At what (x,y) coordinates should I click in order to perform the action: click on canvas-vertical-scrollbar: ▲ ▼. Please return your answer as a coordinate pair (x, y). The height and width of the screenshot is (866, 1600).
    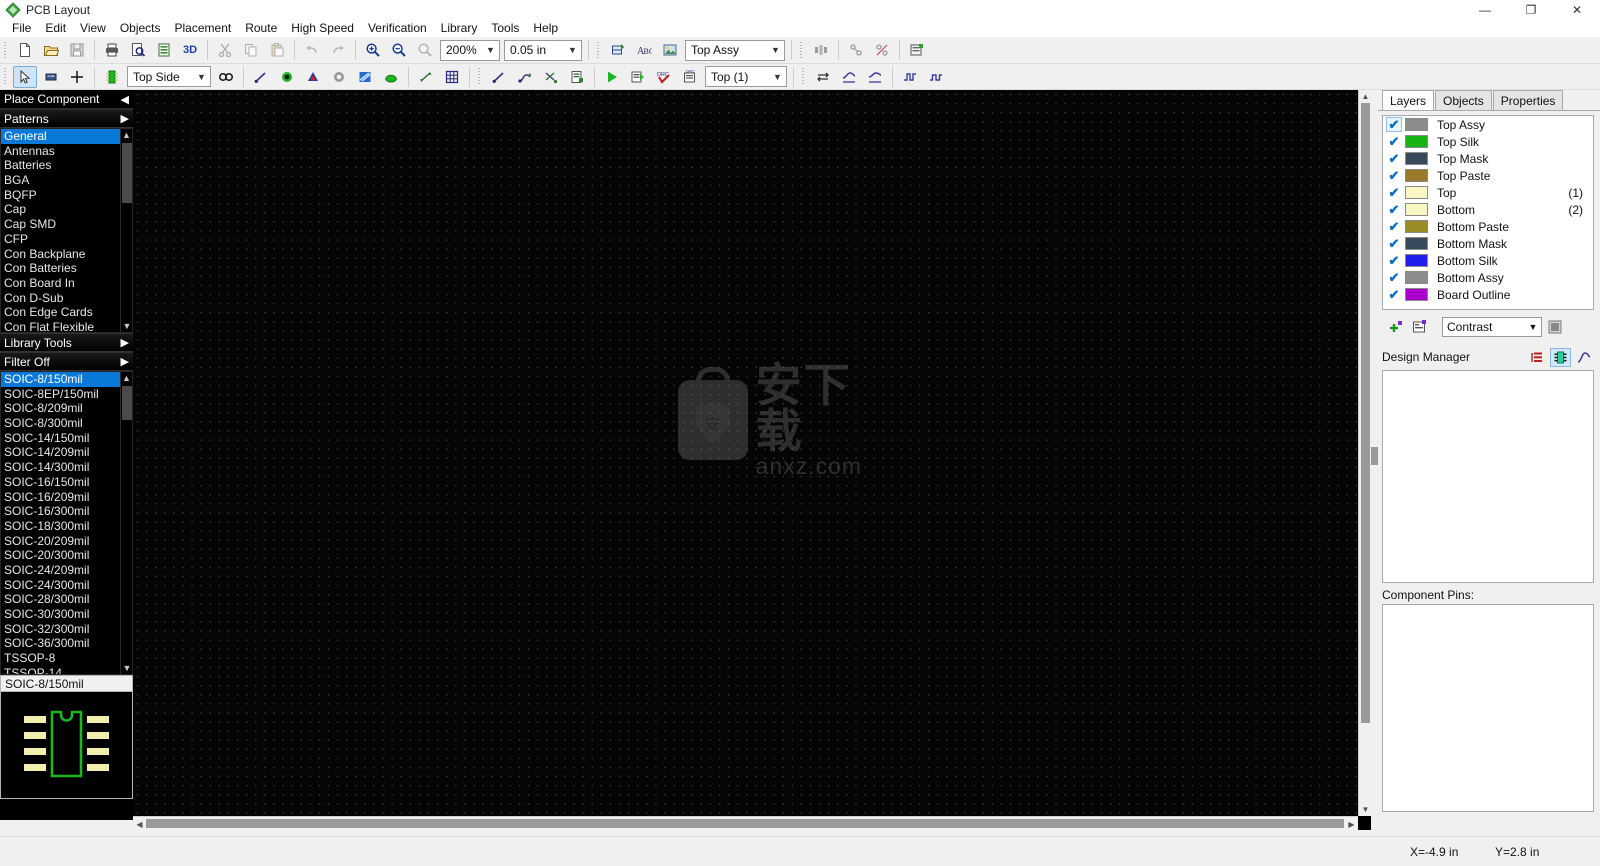
    Looking at the image, I should click on (1368, 453).